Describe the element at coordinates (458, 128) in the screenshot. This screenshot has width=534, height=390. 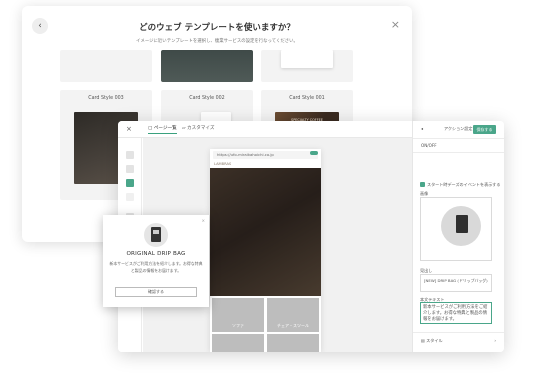
I see `panel-heading: アクション設定` at that location.